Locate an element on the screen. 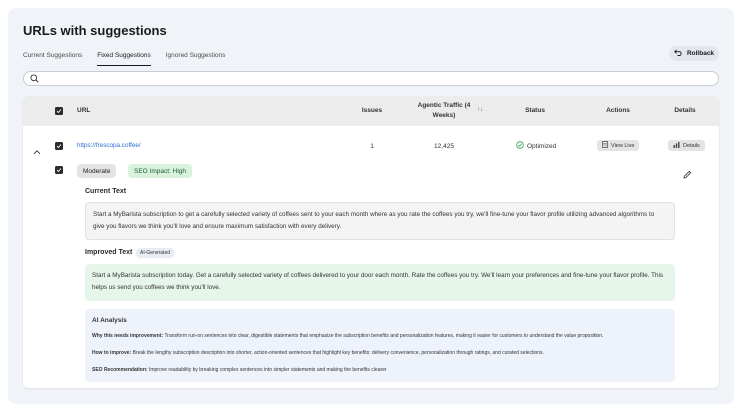 Image resolution: width=750 pixels, height=408 pixels. rollback-button: Rollback is located at coordinates (694, 53).